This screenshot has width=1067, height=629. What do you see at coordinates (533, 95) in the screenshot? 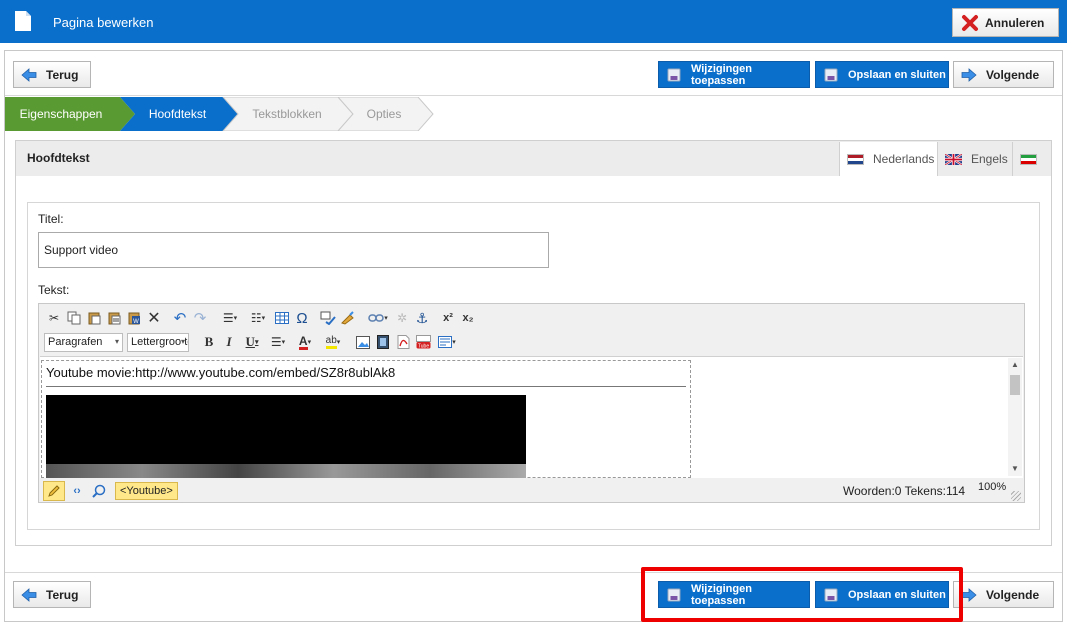
I see `divider` at bounding box center [533, 95].